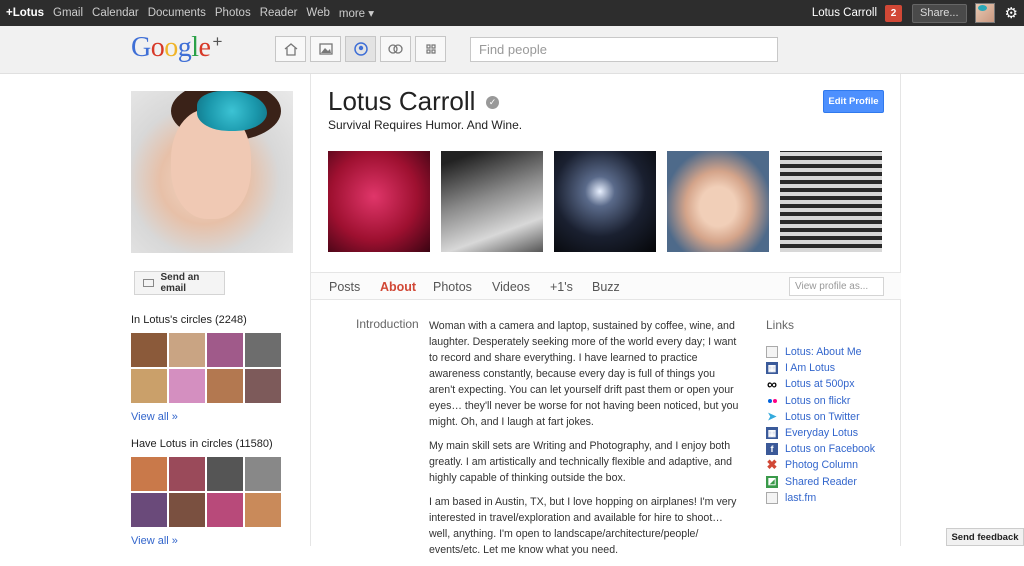  I want to click on in-circles-title: In Lotus's circles (2248), so click(189, 320).